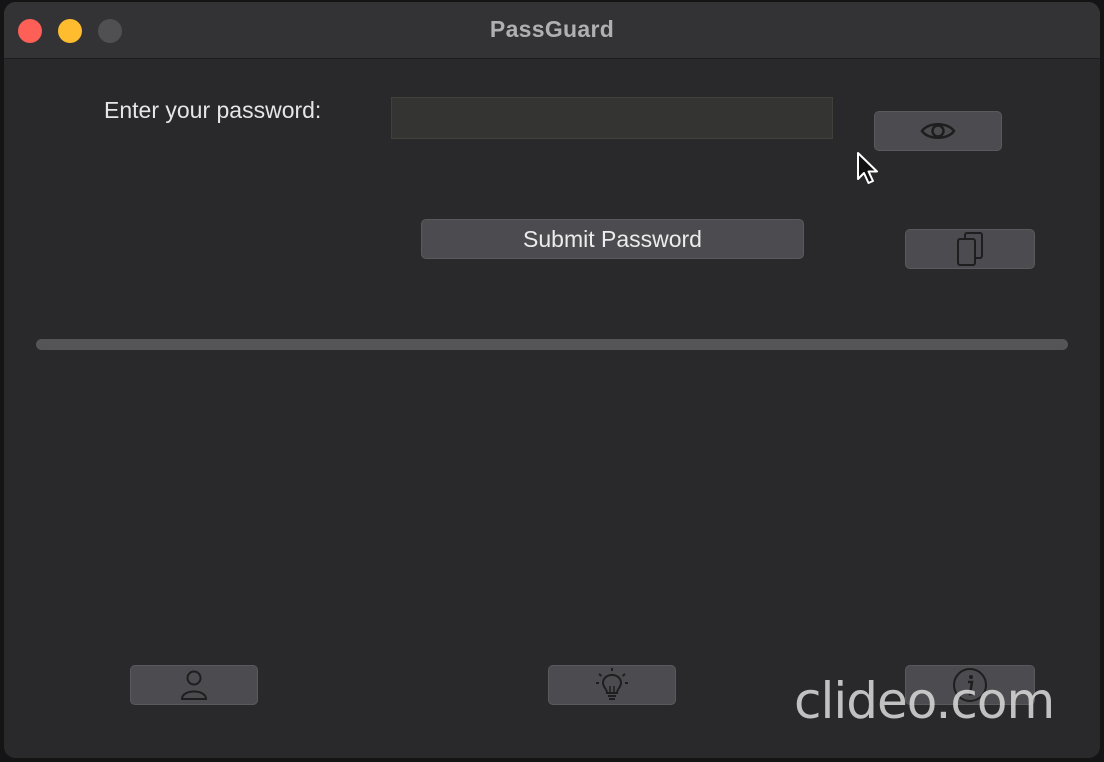 This screenshot has width=1104, height=762. What do you see at coordinates (867, 168) in the screenshot?
I see `mouse-cursor-icon` at bounding box center [867, 168].